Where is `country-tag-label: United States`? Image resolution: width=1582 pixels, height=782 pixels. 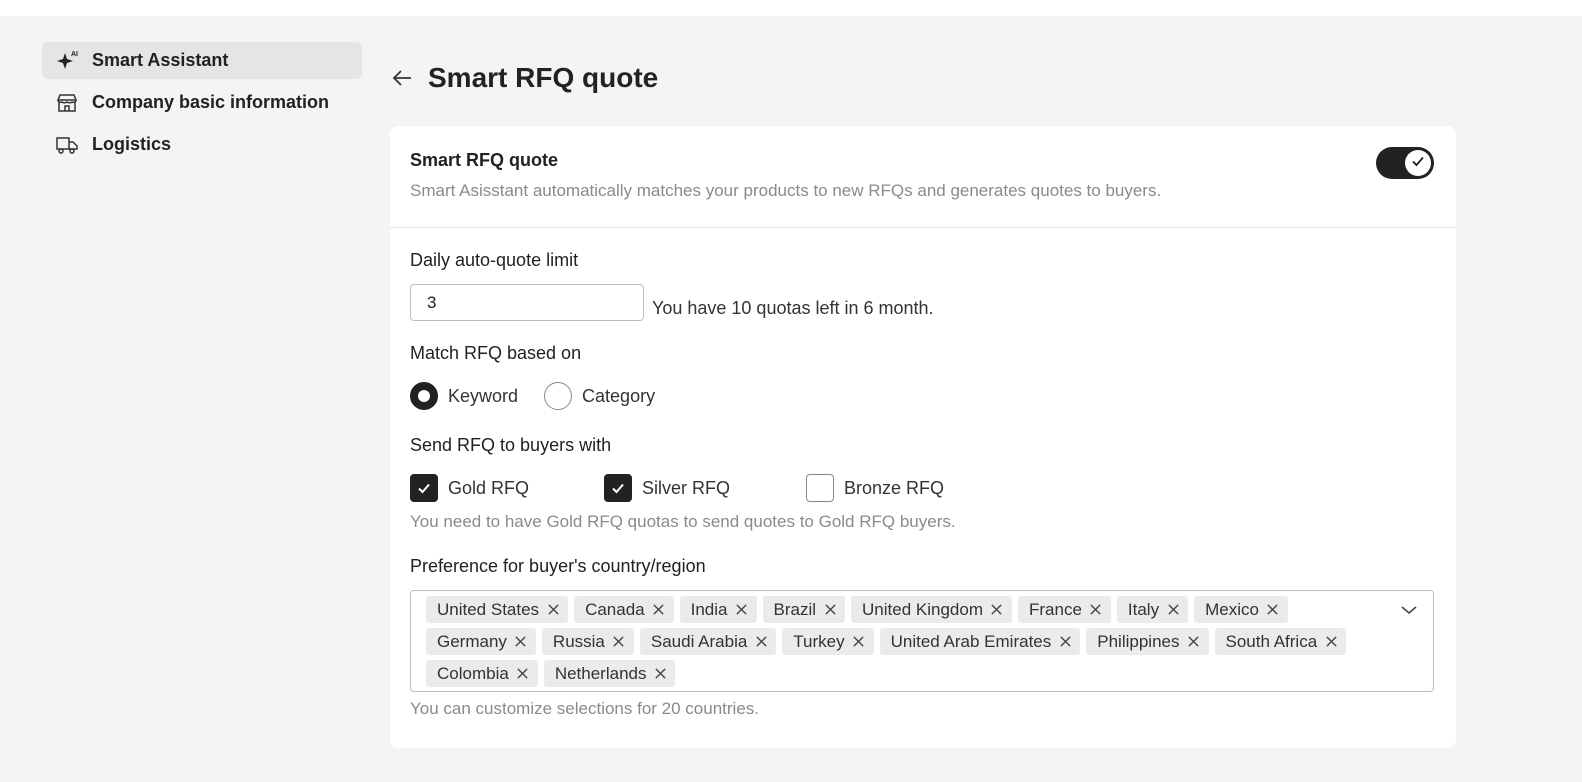 country-tag-label: United States is located at coordinates (488, 609).